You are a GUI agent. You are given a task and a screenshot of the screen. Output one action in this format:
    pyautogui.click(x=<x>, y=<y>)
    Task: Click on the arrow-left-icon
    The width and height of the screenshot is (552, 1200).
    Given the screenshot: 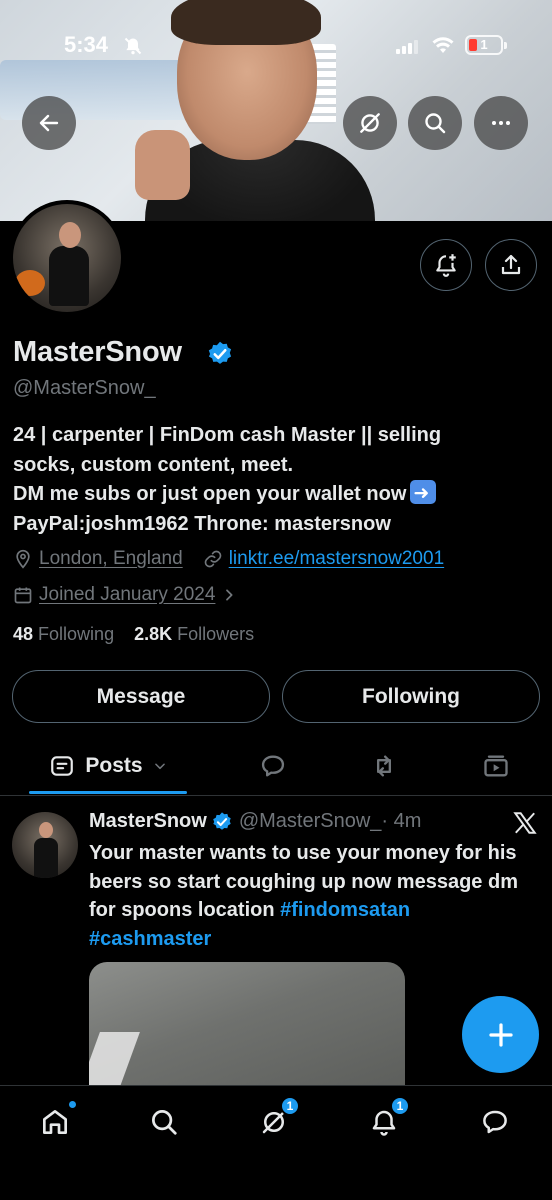 What is the action you would take?
    pyautogui.click(x=49, y=123)
    